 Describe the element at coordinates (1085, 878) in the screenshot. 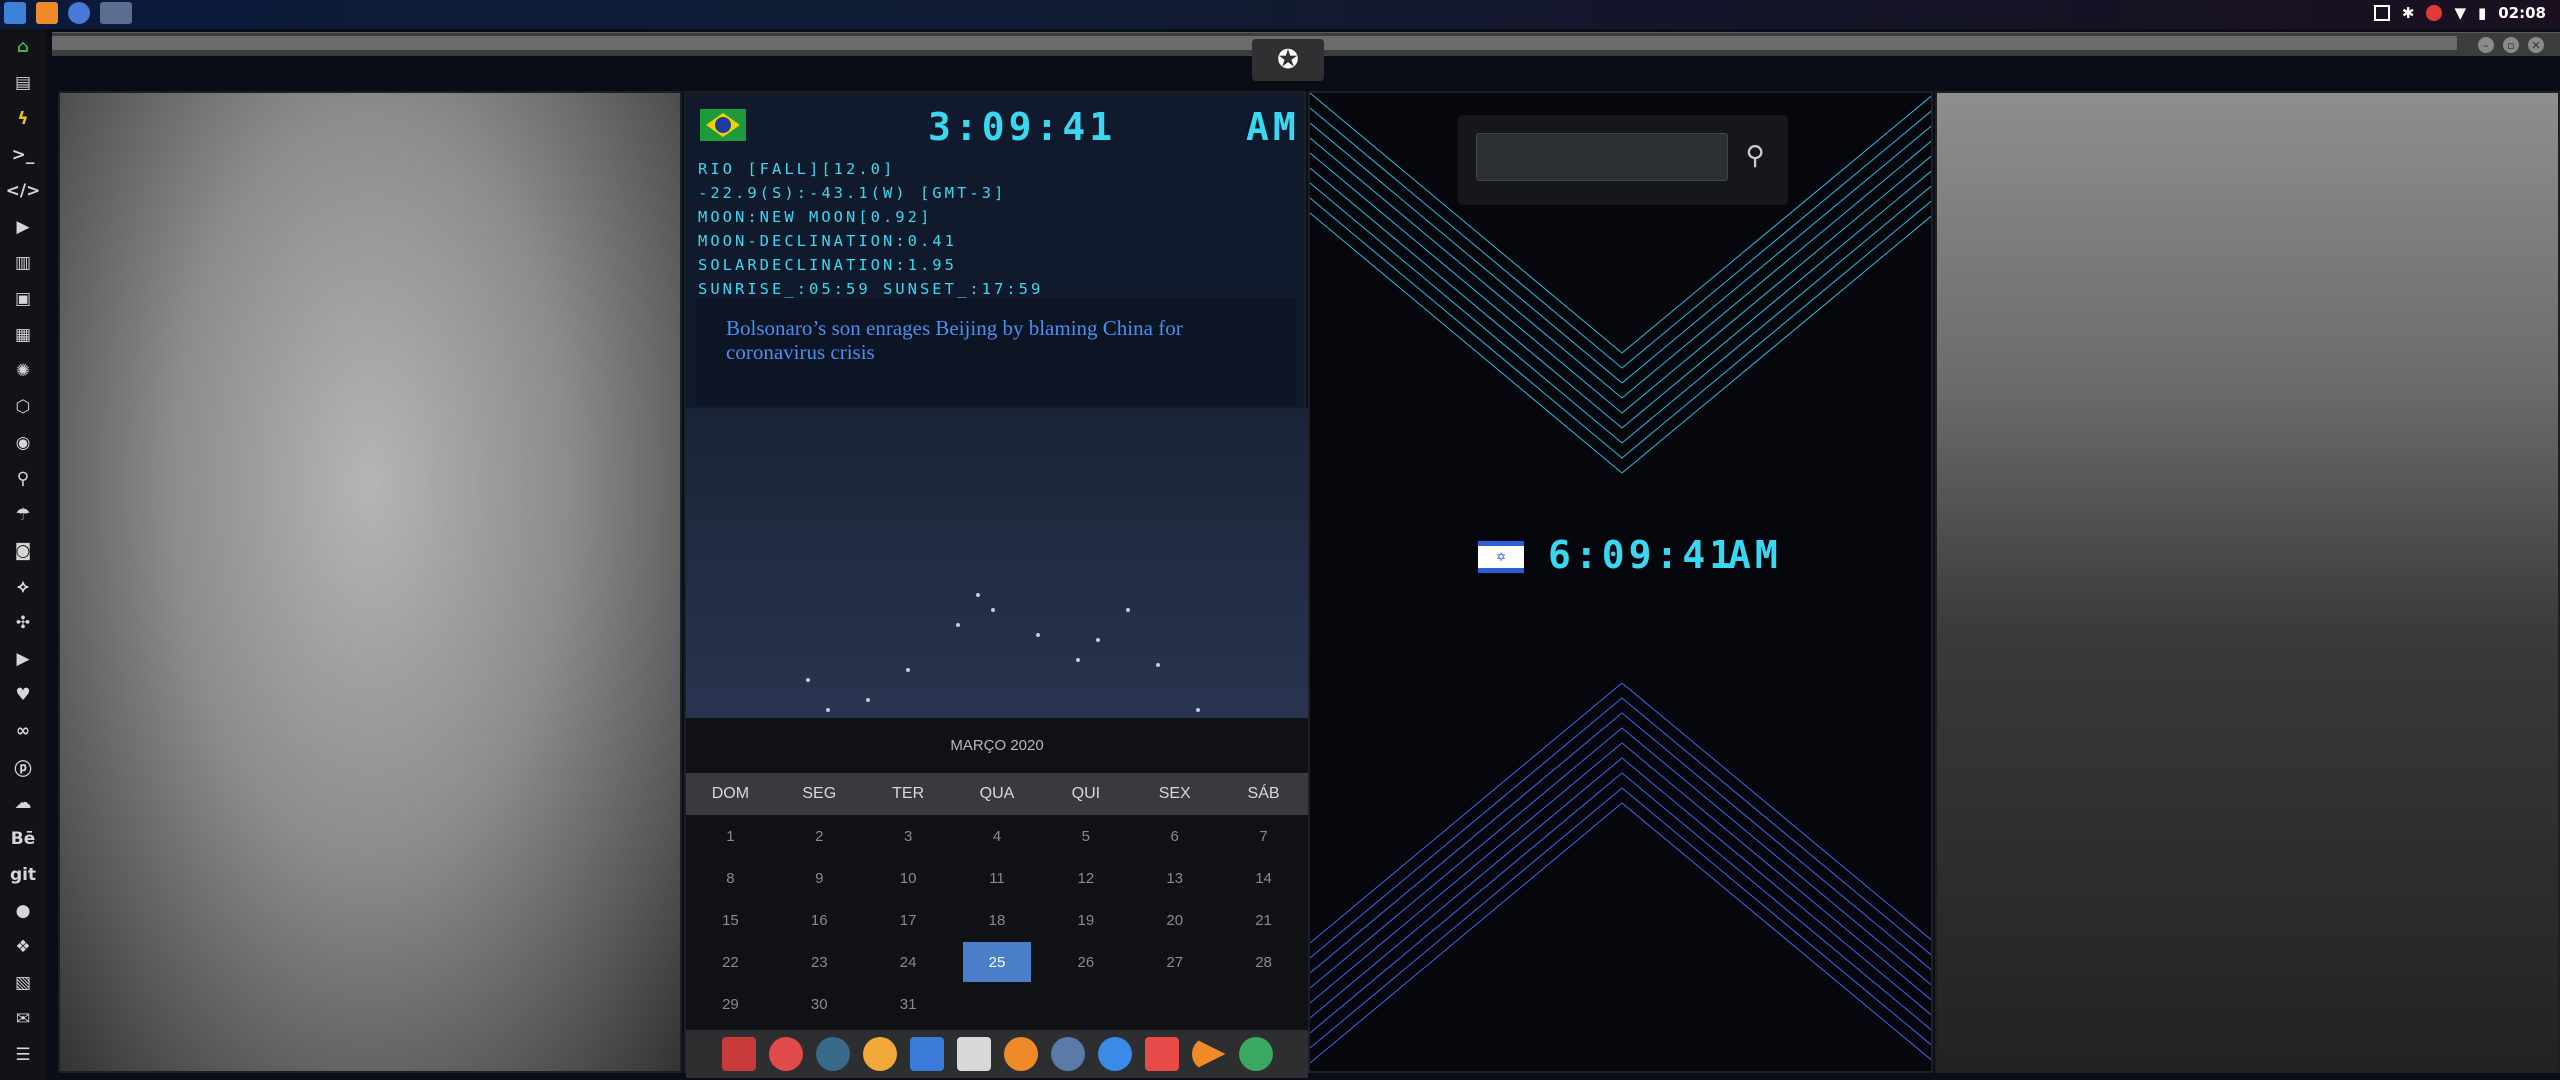

I see `calendar-day: 12` at that location.